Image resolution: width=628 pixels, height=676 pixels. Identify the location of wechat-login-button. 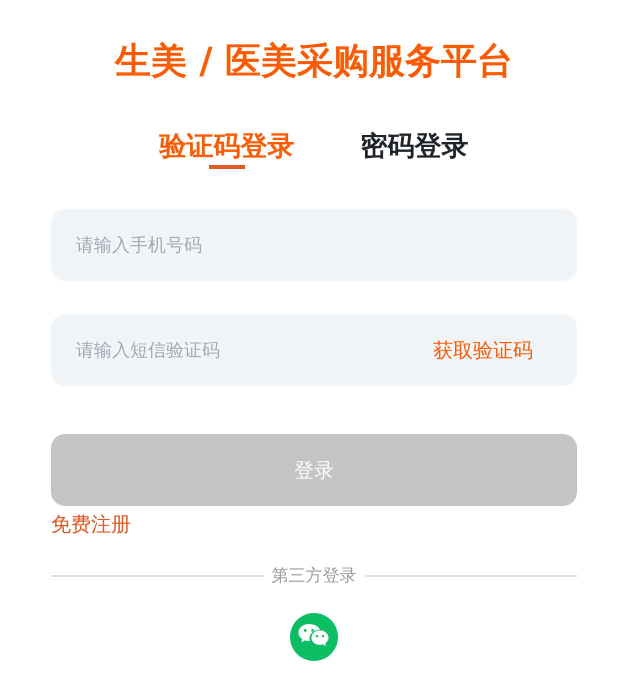
(314, 637).